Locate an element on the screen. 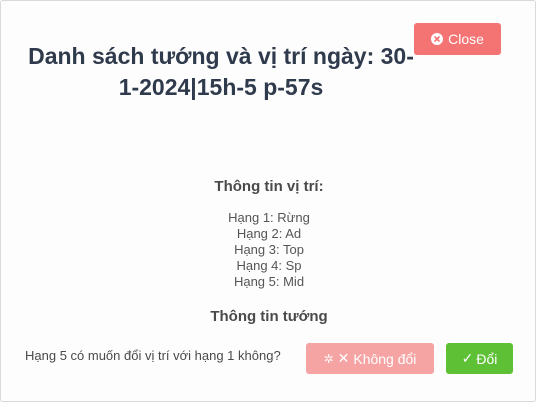  list-item: Hạng 1: Rừng is located at coordinates (269, 217).